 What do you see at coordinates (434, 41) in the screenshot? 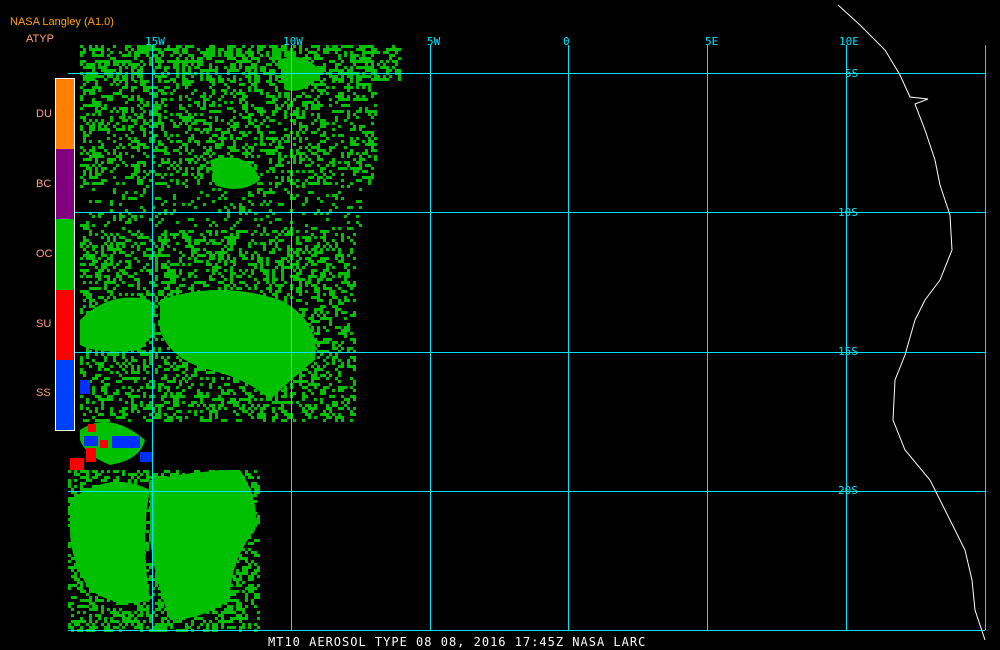
I see `lon-label: 5W` at bounding box center [434, 41].